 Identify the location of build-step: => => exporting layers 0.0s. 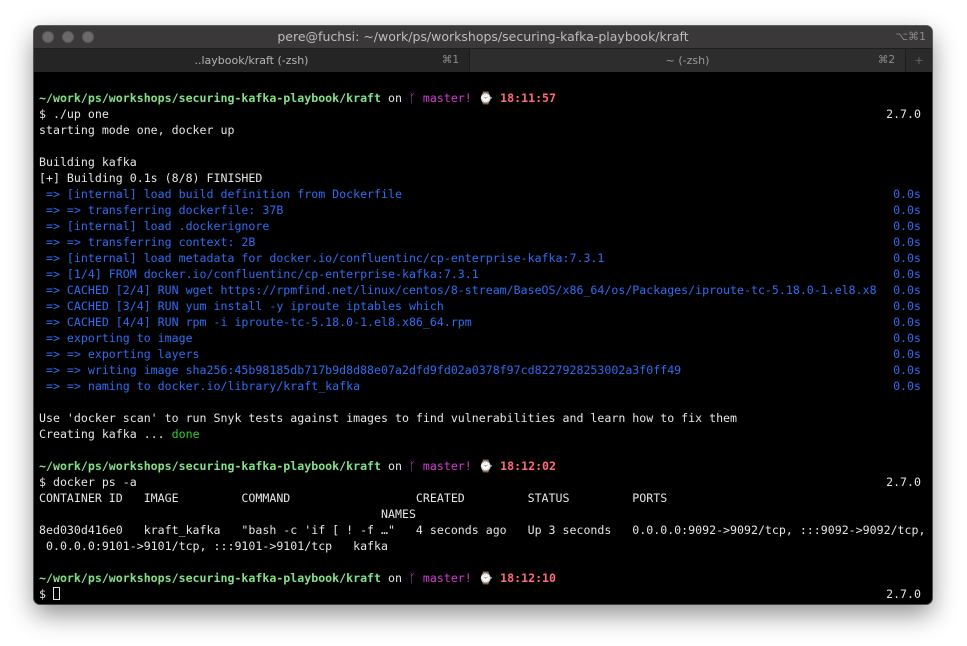
(484, 354).